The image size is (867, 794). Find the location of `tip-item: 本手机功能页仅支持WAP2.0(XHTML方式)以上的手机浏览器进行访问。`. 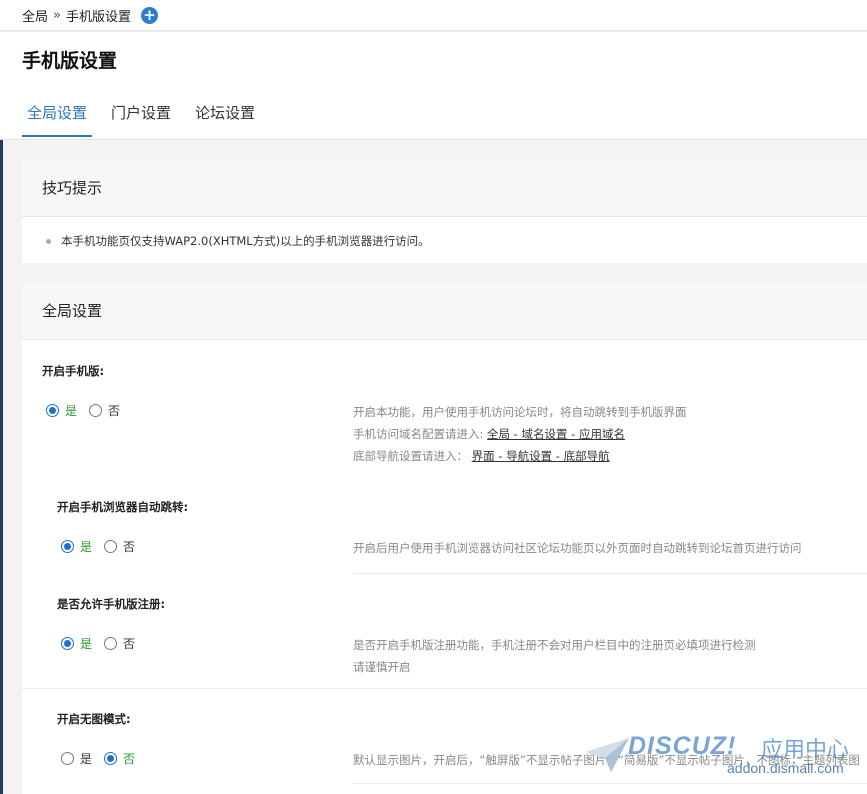

tip-item: 本手机功能页仅支持WAP2.0(XHTML方式)以上的手机浏览器进行访问。 is located at coordinates (238, 241).